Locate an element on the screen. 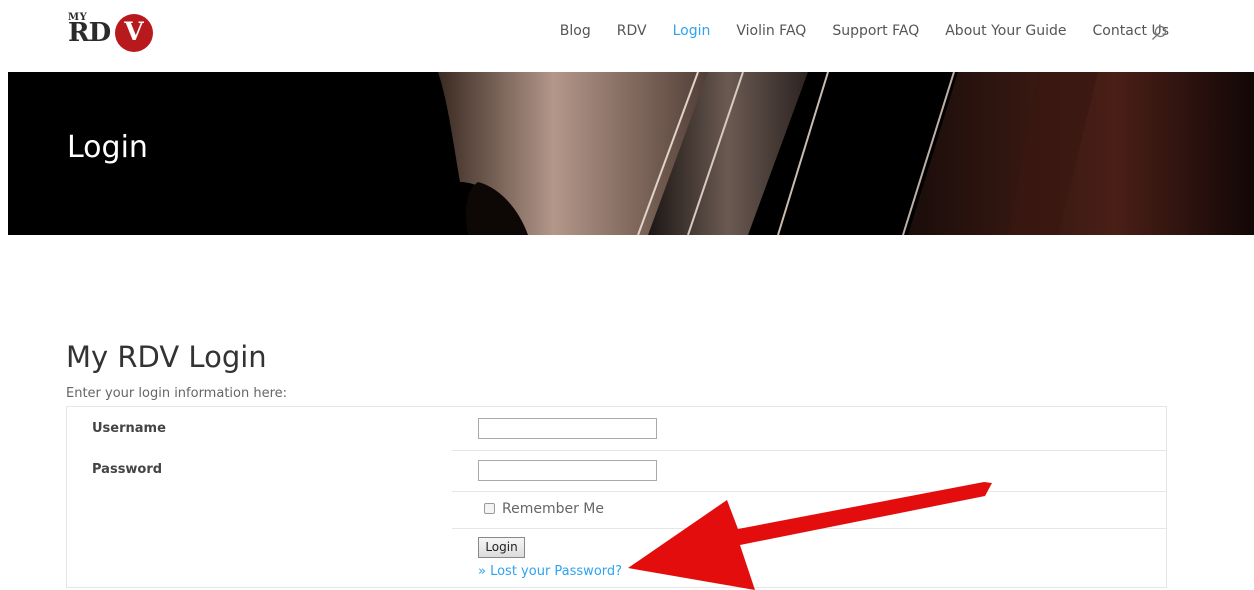 This screenshot has width=1254, height=590. password-label: Password is located at coordinates (127, 469).